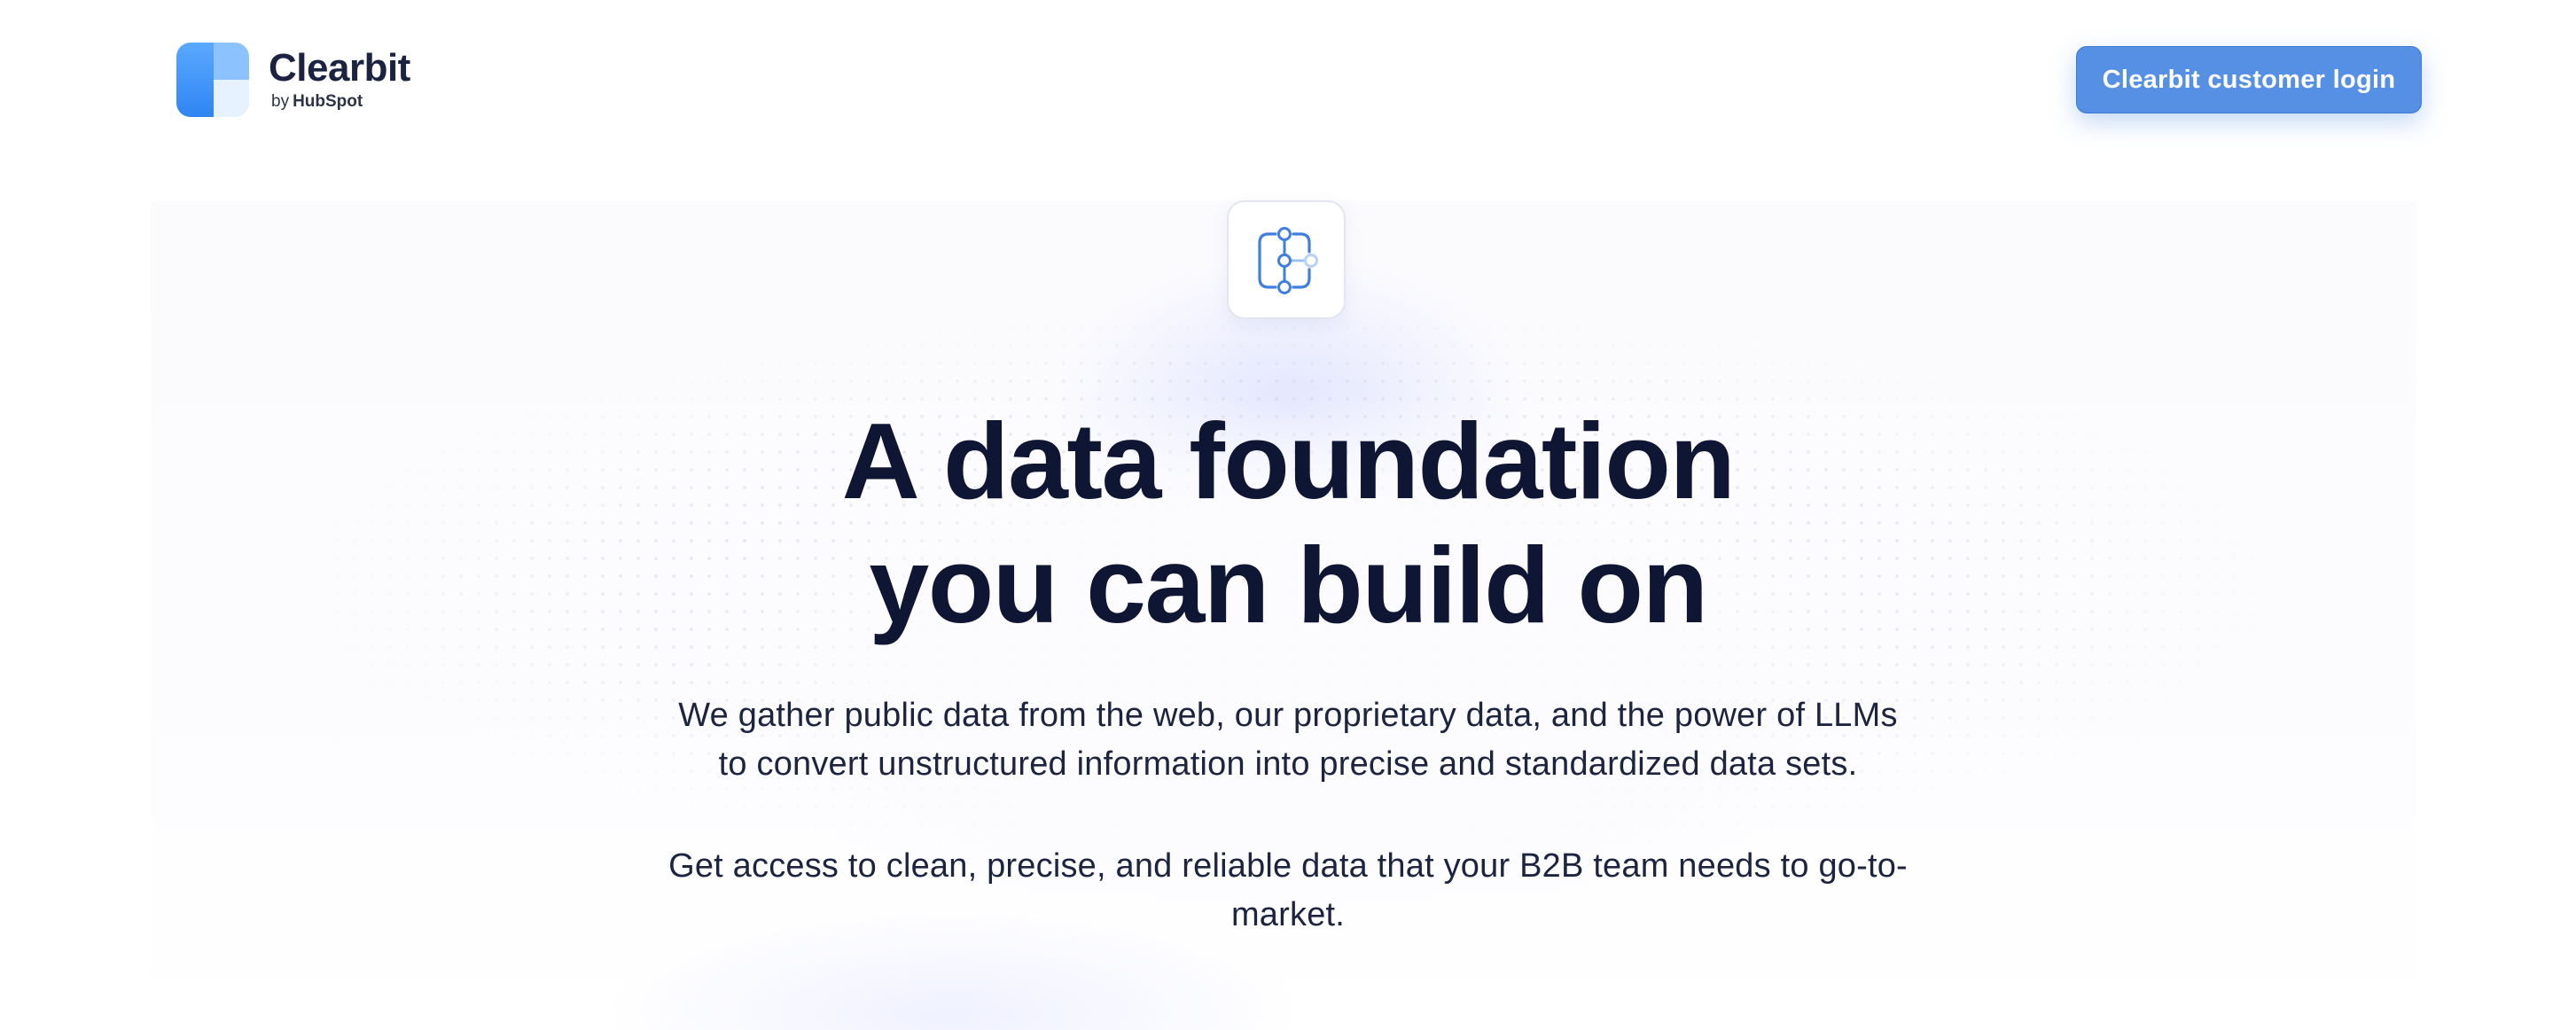 The height and width of the screenshot is (1030, 2576). What do you see at coordinates (328, 101) in the screenshot?
I see `logo-byline-brand: HubSpot` at bounding box center [328, 101].